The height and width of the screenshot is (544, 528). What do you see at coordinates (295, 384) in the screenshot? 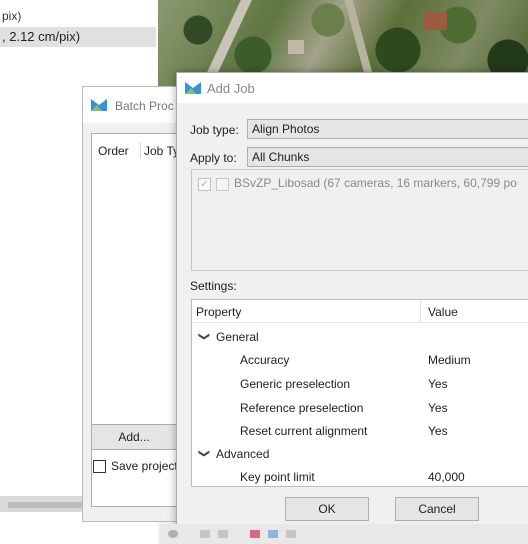
I see `row-property: Generic preselection` at bounding box center [295, 384].